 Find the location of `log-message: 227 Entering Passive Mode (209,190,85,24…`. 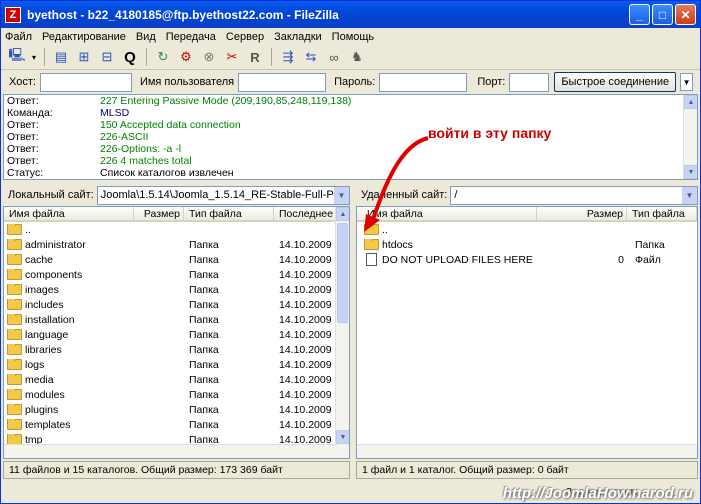

log-message: 227 Entering Passive Mode (209,190,85,24… is located at coordinates (226, 101).